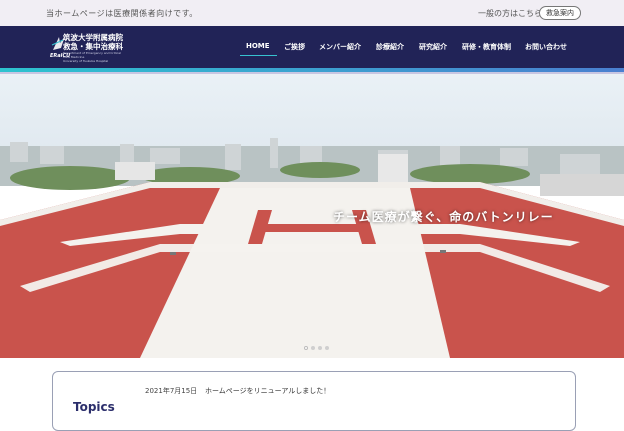  What do you see at coordinates (390, 47) in the screenshot?
I see `nav-item-clinical: 診療紹介` at bounding box center [390, 47].